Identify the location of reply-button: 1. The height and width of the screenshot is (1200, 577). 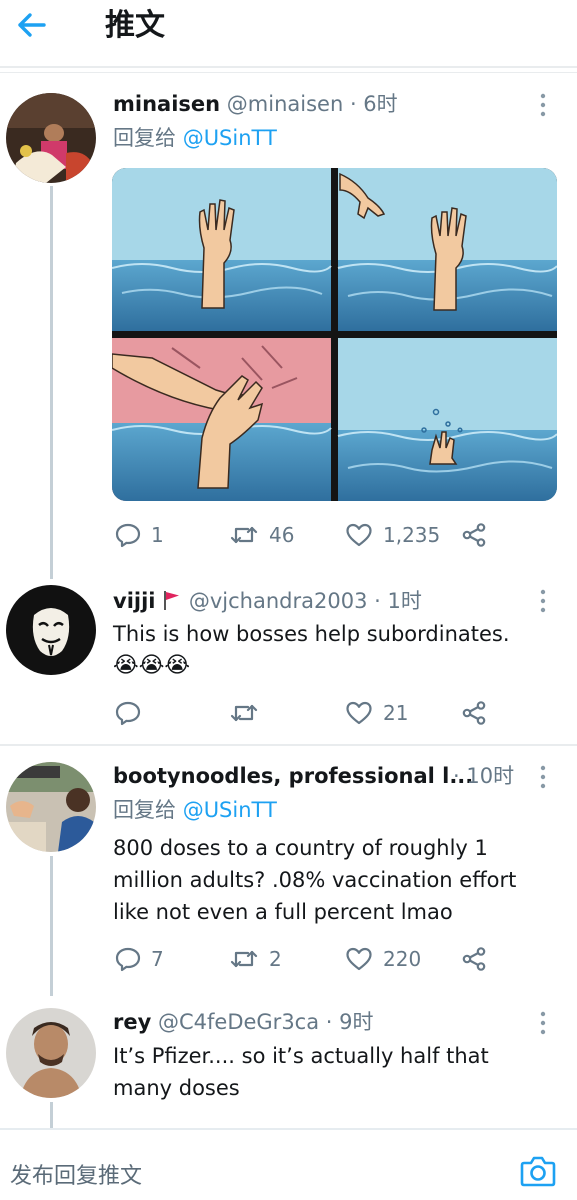
(139, 535).